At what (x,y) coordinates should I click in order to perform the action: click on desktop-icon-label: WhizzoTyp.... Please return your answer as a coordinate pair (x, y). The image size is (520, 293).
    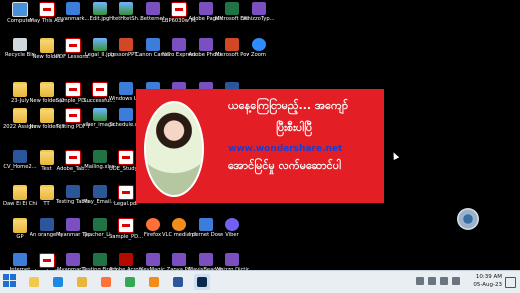
    Looking at the image, I should click on (258, 19).